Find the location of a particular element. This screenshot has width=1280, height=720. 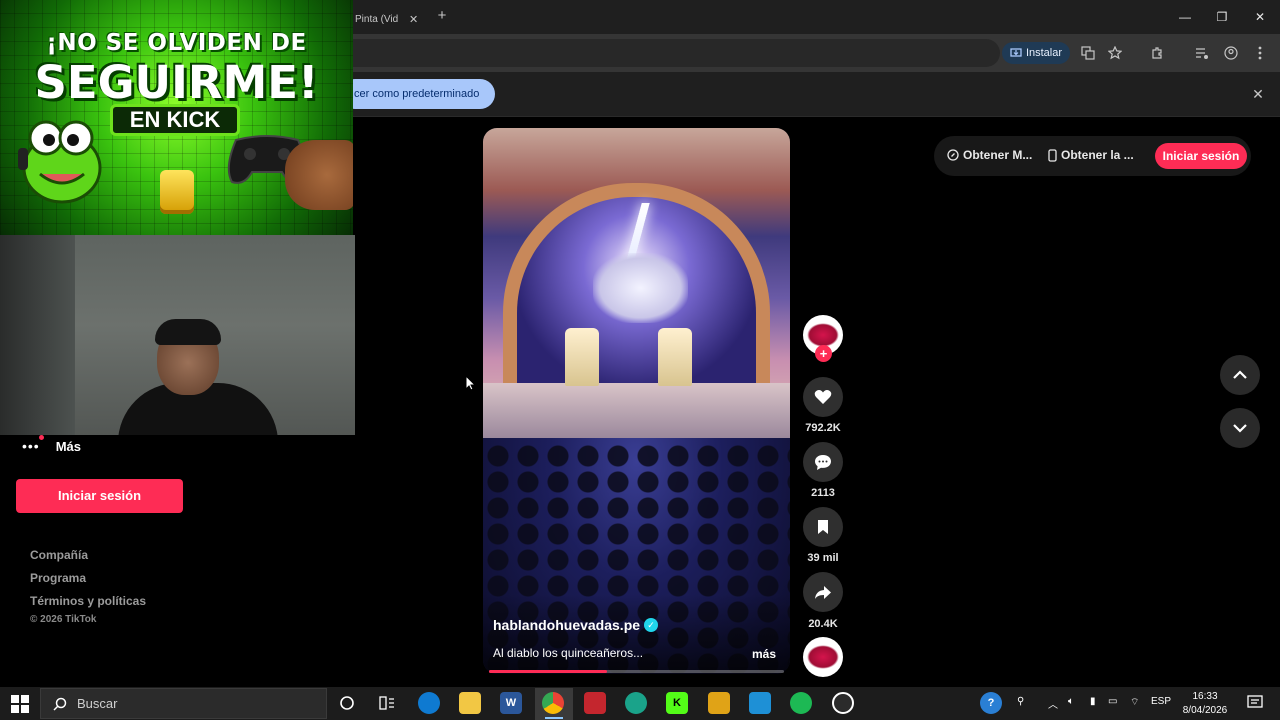

kick-follow-banner: ¡NO SE OLVIDEN DE SEGUIRME! EN KICK is located at coordinates (176, 117).